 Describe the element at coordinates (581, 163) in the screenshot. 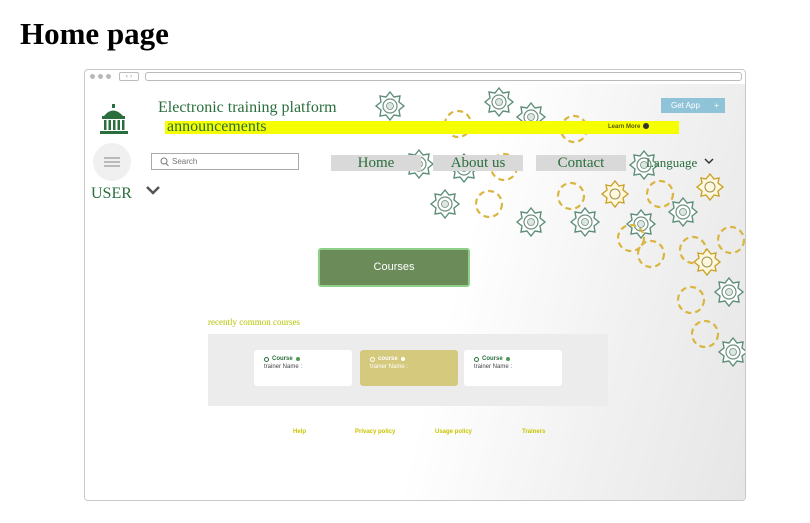

I see `nav-contact-button: Contact` at that location.